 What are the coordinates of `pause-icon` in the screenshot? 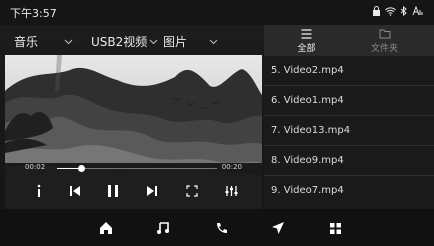 It's located at (113, 191).